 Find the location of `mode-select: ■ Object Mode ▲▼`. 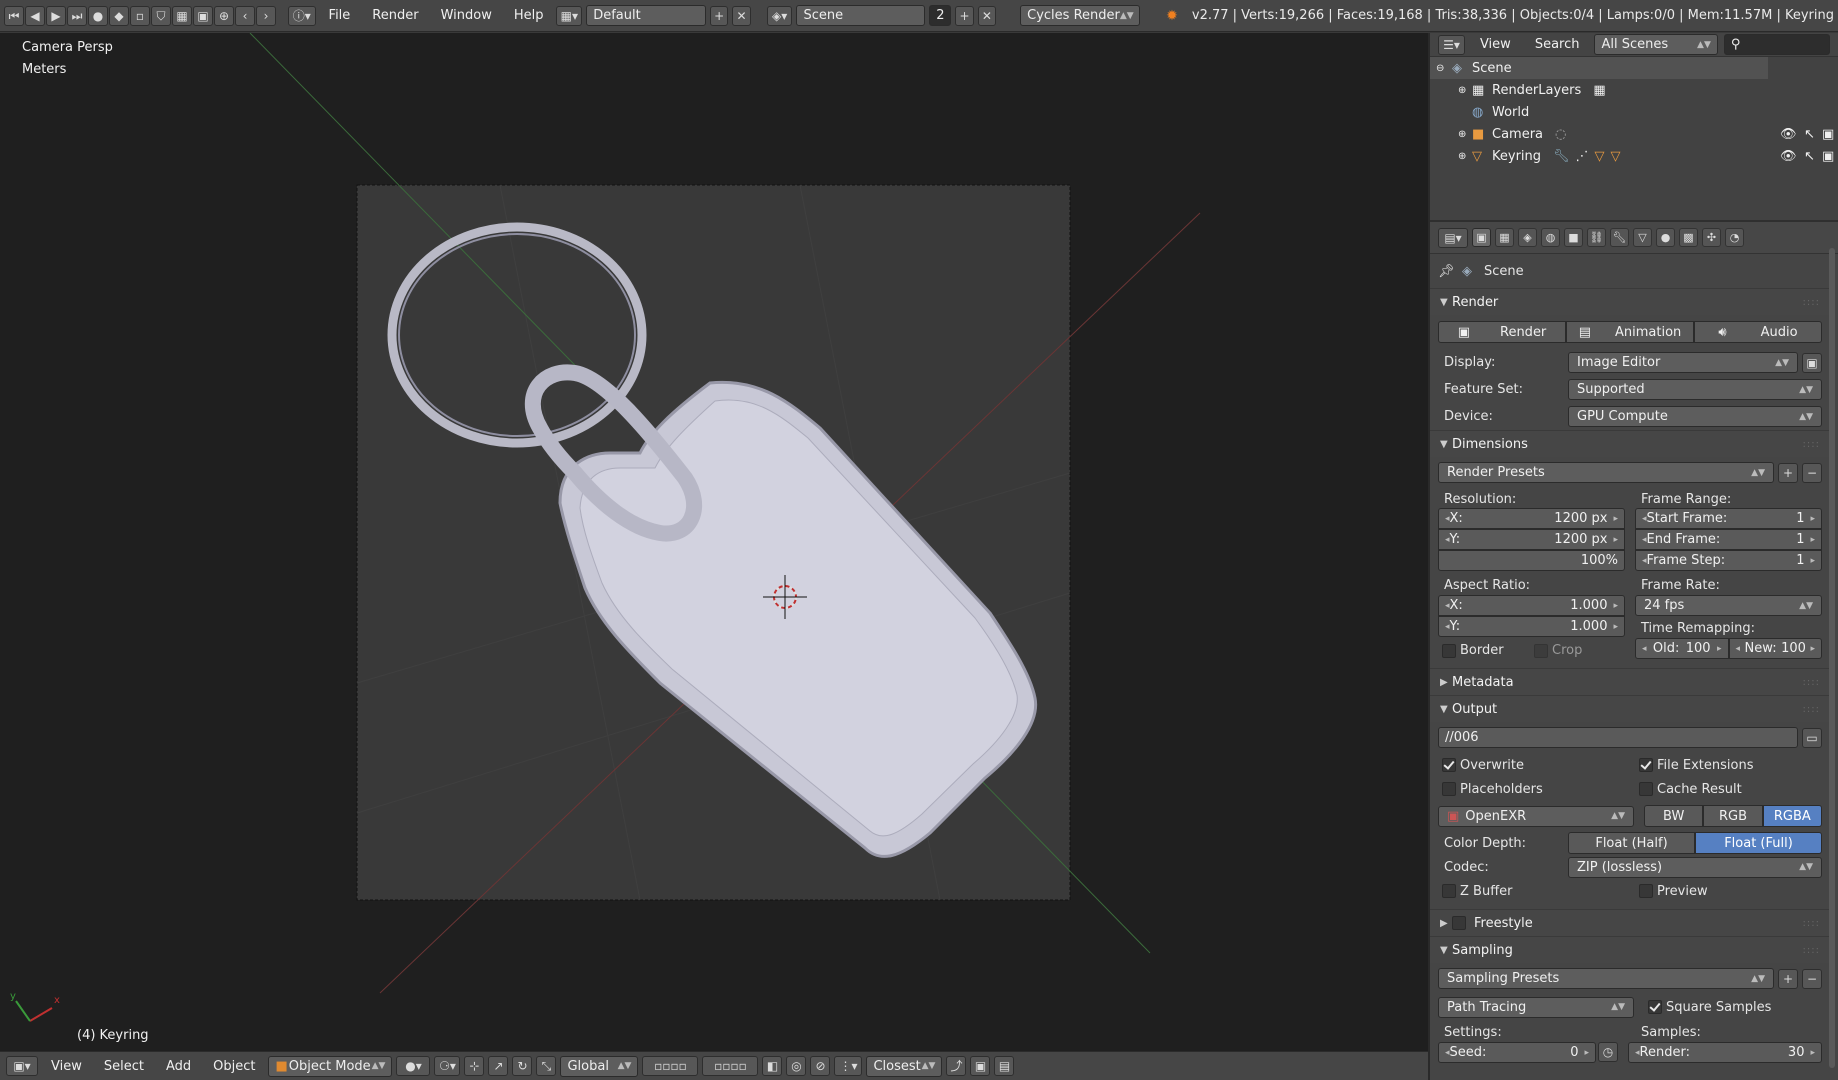

mode-select: ■ Object Mode ▲▼ is located at coordinates (330, 1066).